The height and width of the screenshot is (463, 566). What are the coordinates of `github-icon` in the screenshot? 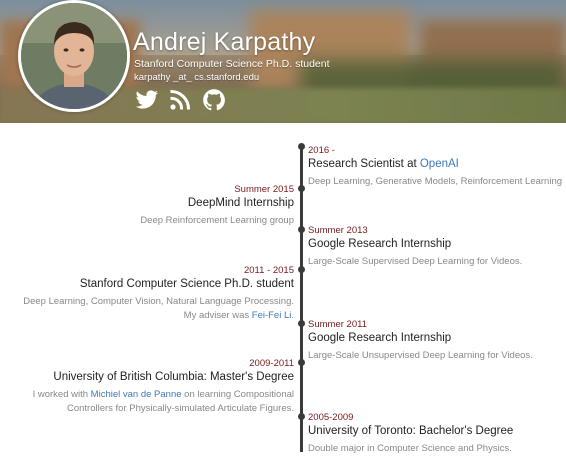 It's located at (214, 100).